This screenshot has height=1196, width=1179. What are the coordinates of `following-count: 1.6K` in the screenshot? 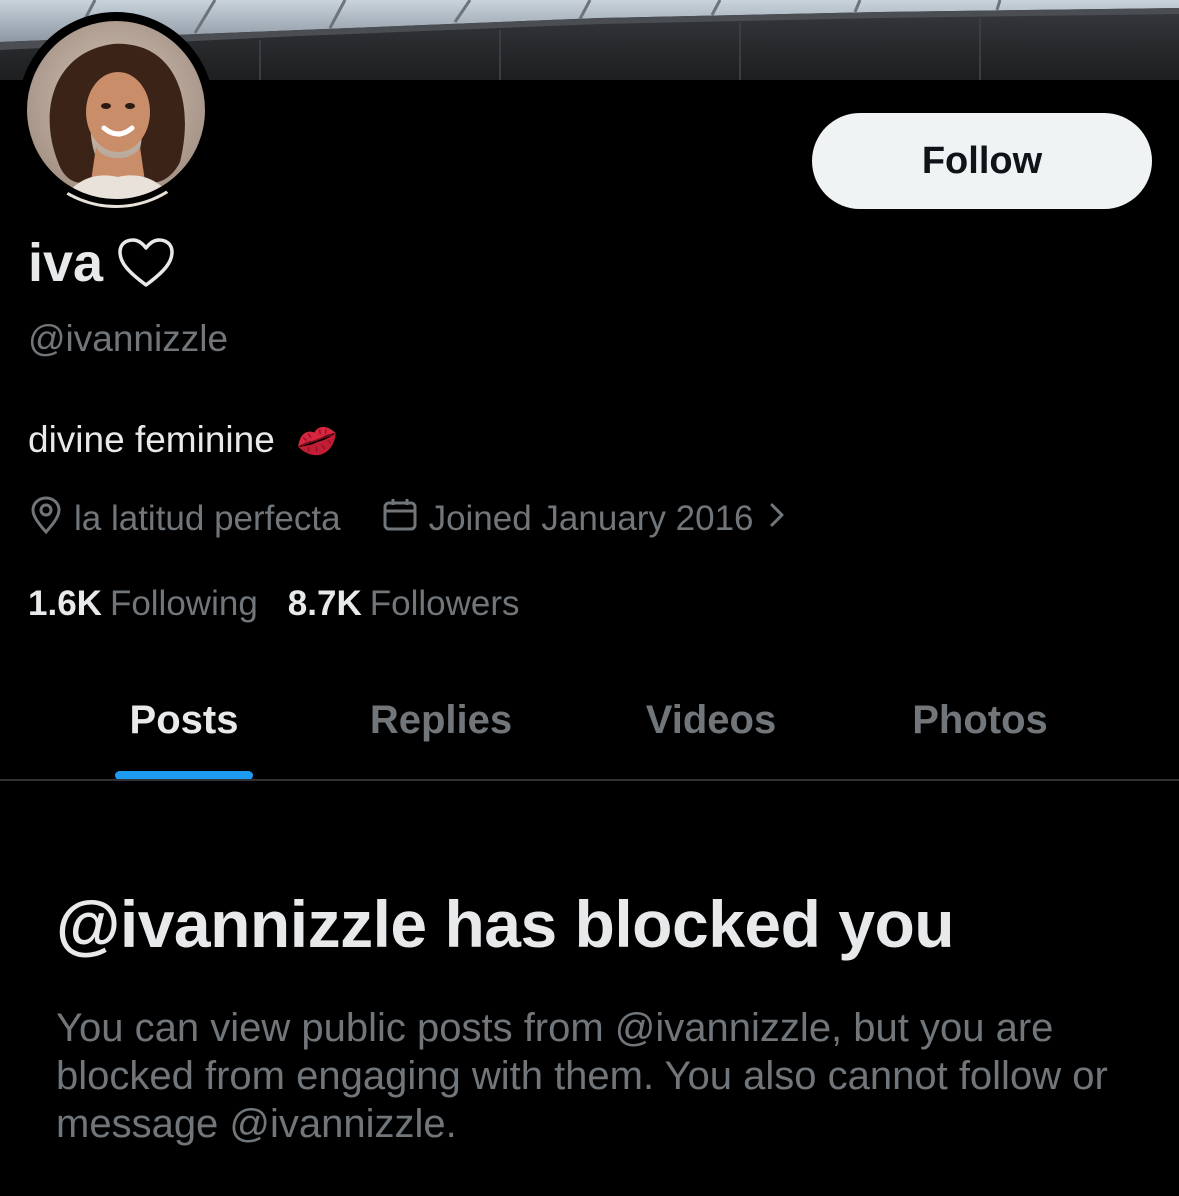 It's located at (65, 603).